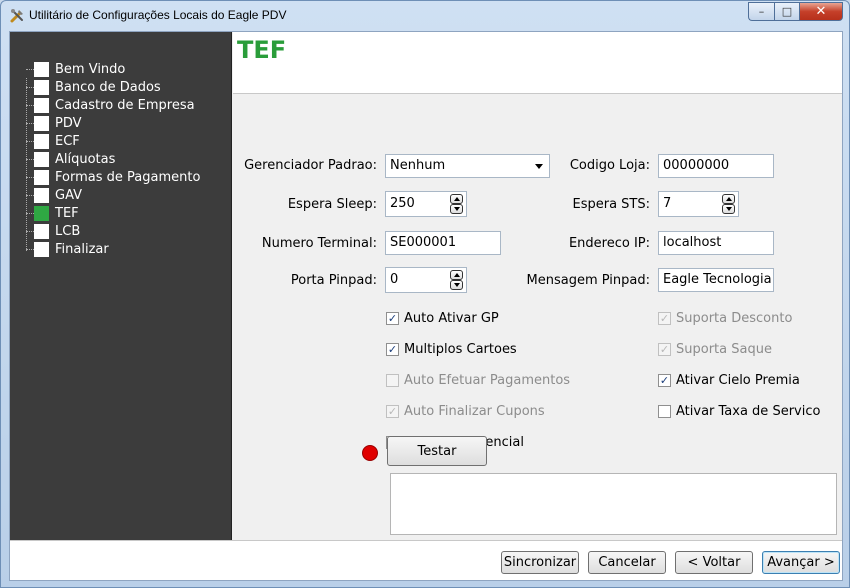  I want to click on sidebar-item-formas-de-pagamento: Formas de Pagamento, so click(117, 177).